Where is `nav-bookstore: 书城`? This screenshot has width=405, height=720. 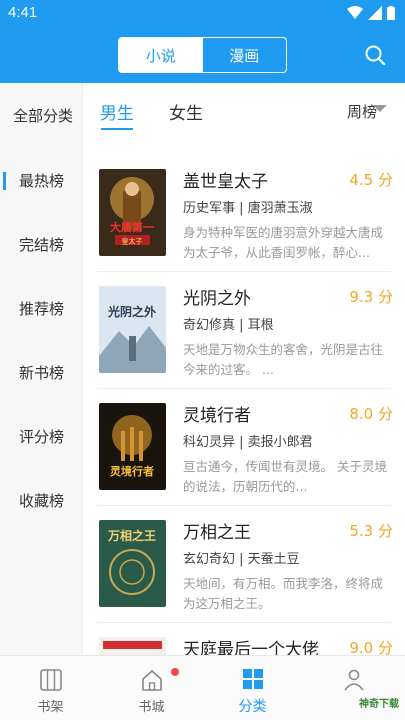
nav-bookstore: 书城 is located at coordinates (151, 688).